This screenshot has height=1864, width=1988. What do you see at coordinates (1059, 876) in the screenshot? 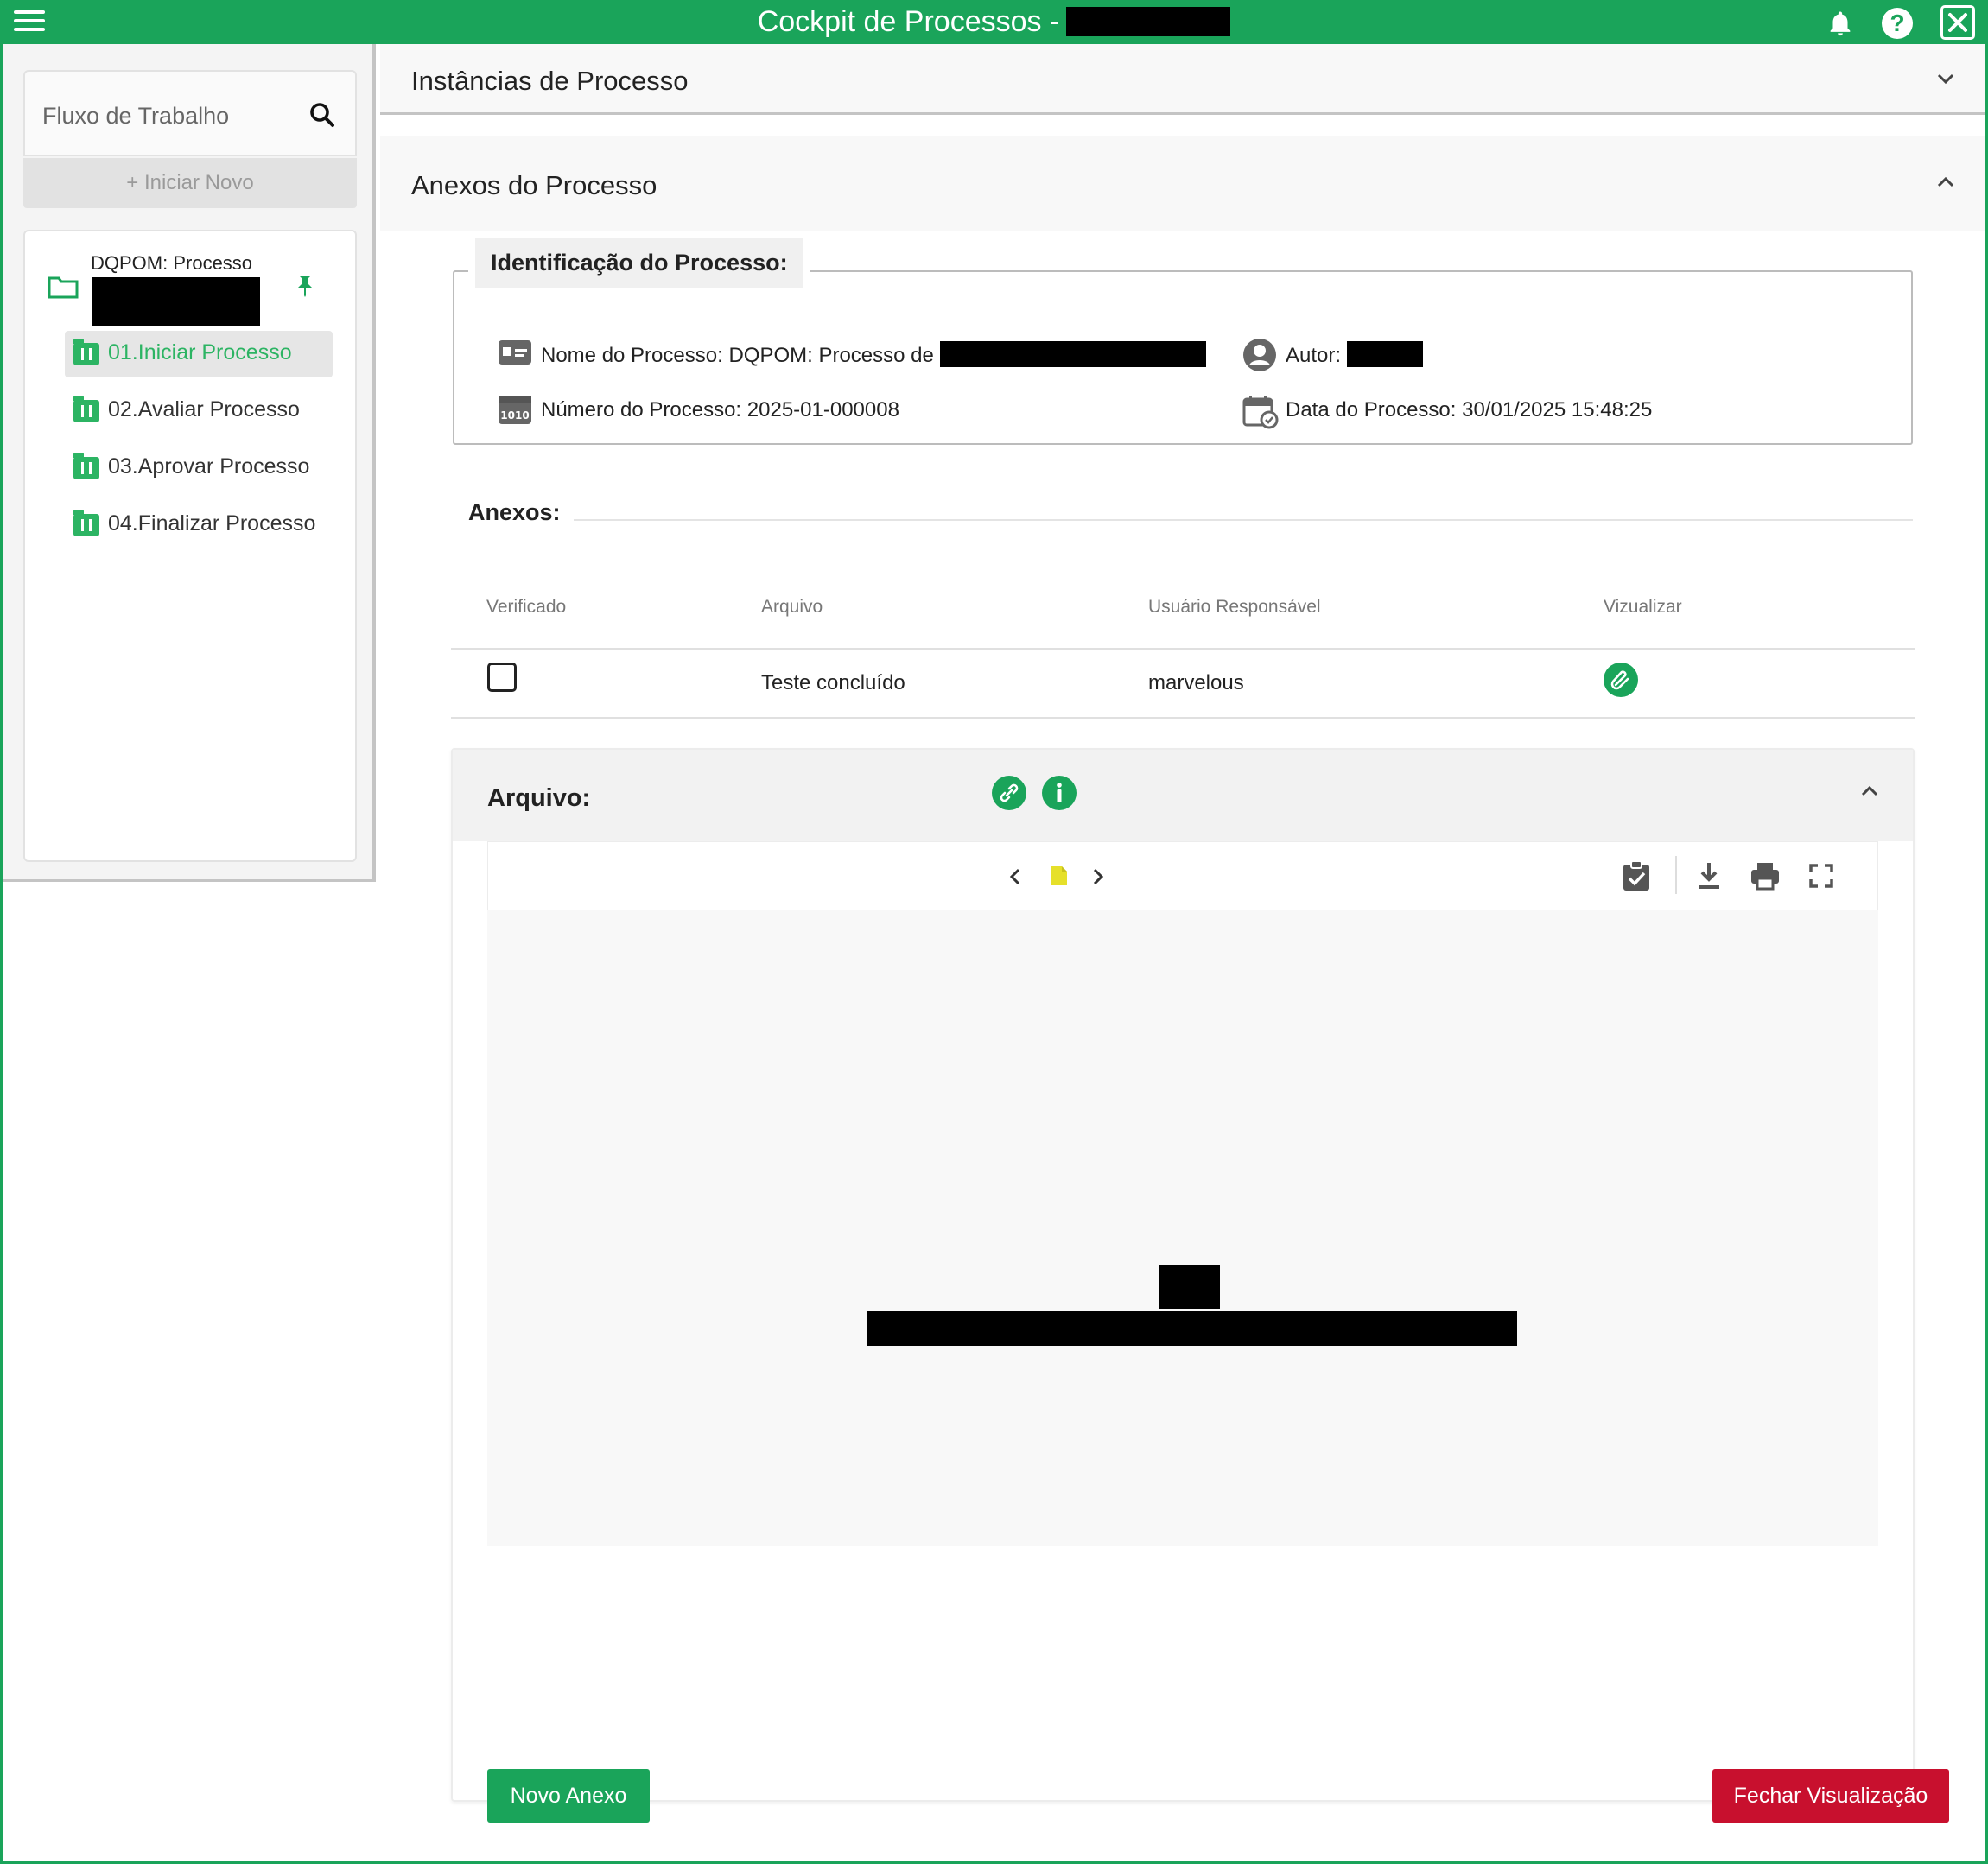
I see `document-icon` at bounding box center [1059, 876].